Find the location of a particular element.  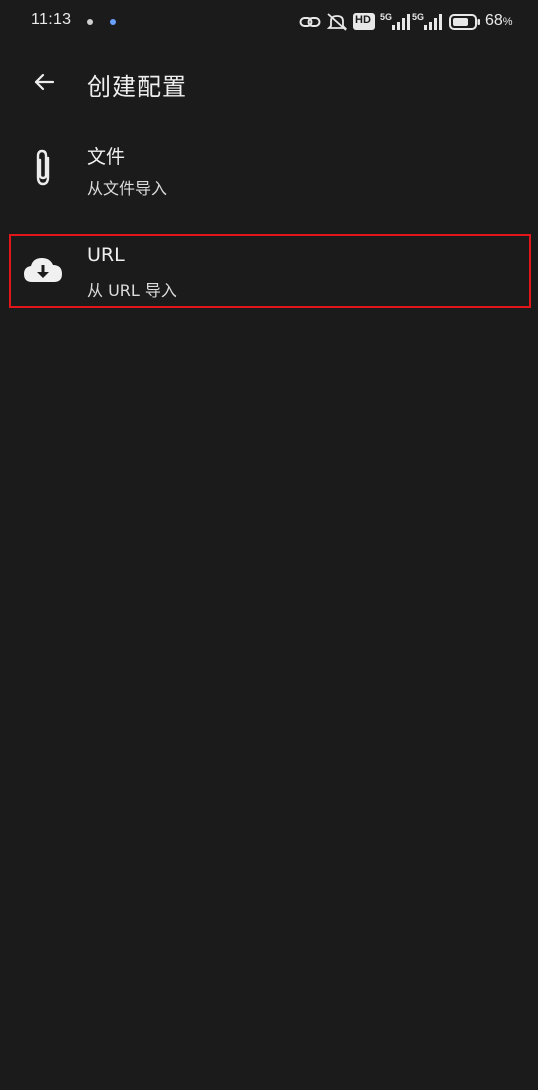

list-item-url: URL 从 URL 导入 is located at coordinates (270, 271).